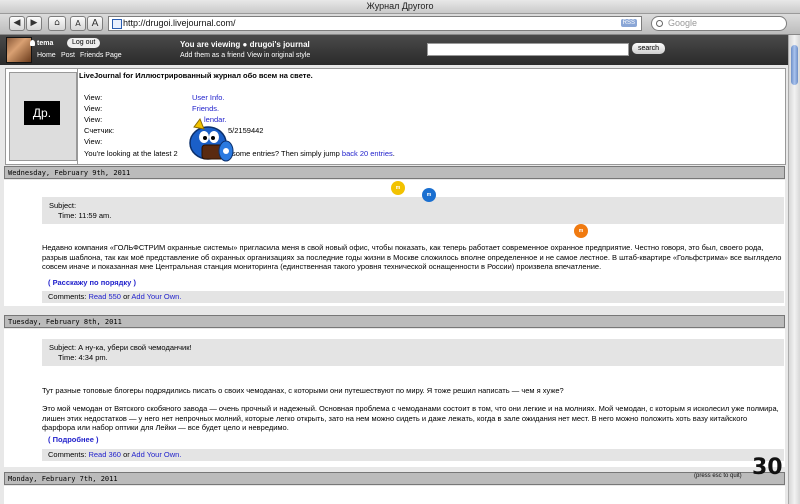  I want to click on favicon-icon, so click(117, 24).